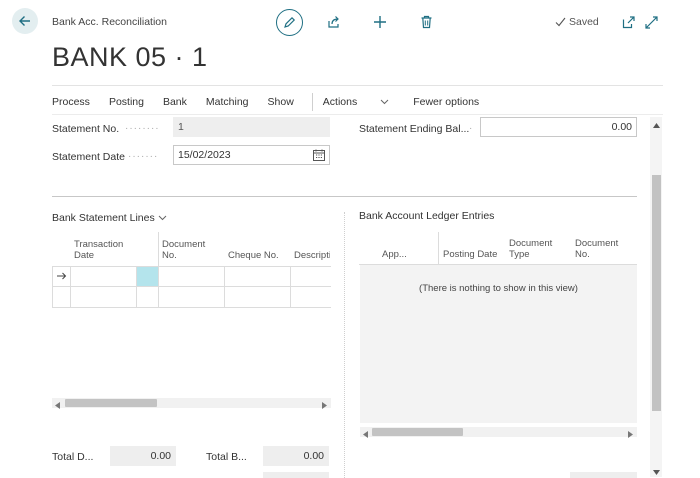 The height and width of the screenshot is (478, 700). Describe the element at coordinates (319, 156) in the screenshot. I see `calendar-icon` at that location.